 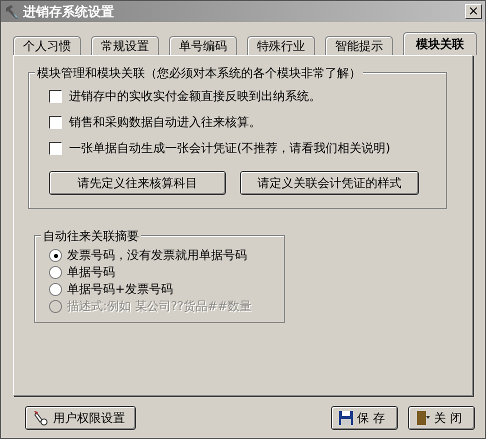 I want to click on close-button: 关 闭, so click(x=441, y=418).